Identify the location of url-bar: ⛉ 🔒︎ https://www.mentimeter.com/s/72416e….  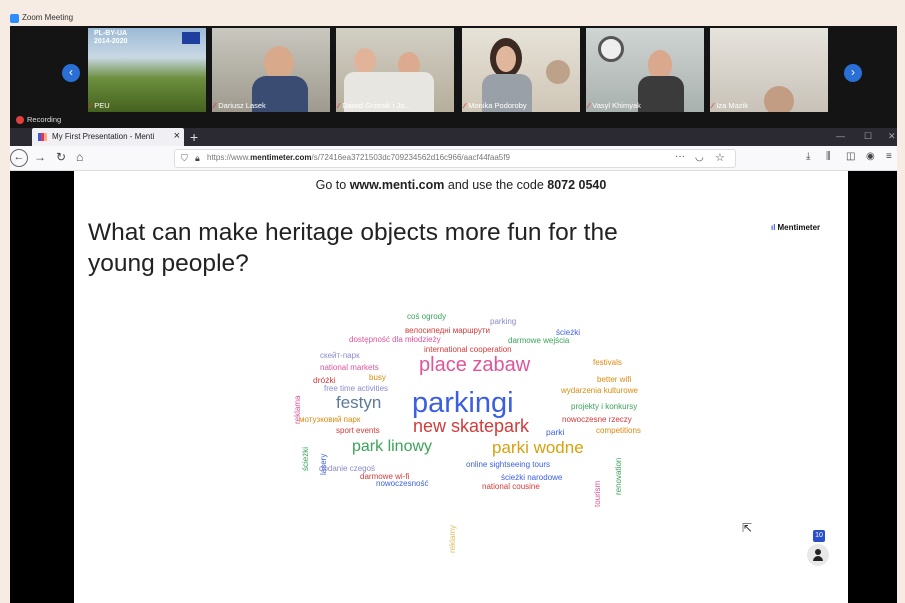
(455, 158).